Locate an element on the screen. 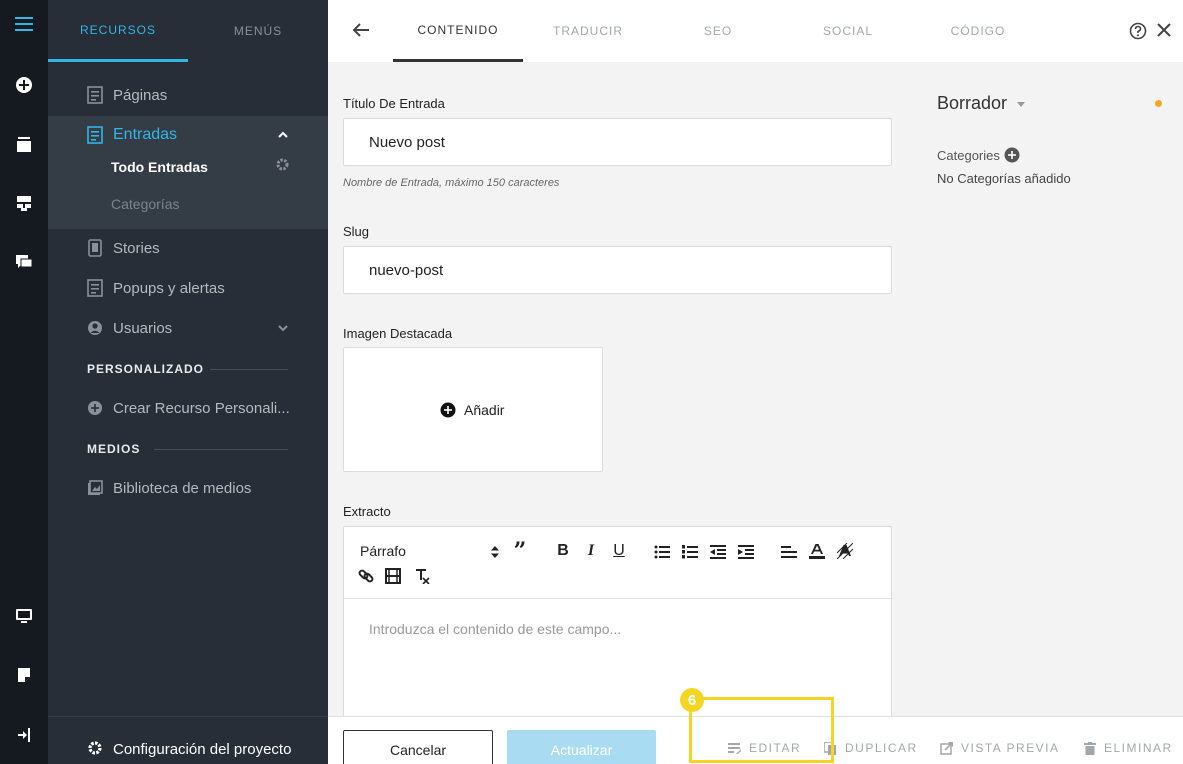 This screenshot has height=764, width=1183. popup-icon is located at coordinates (95, 288).